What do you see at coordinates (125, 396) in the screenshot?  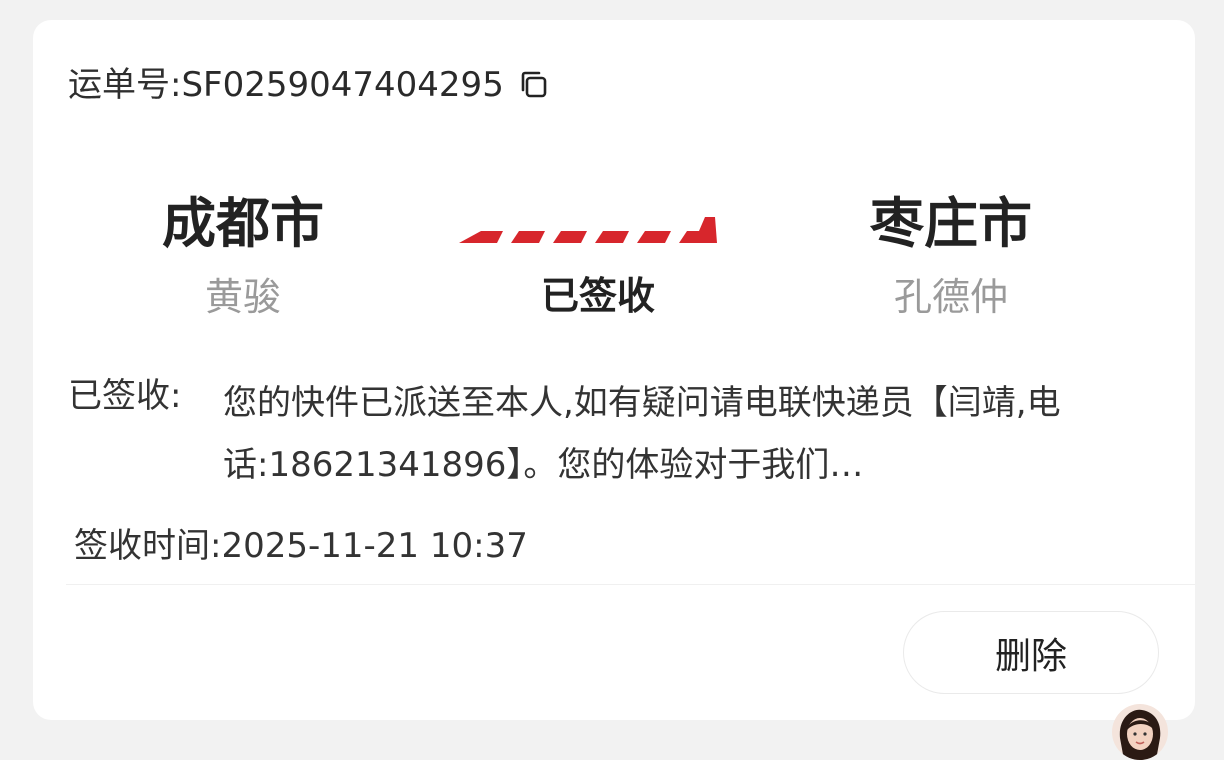 I see `detail-status-label: 已签收:` at bounding box center [125, 396].